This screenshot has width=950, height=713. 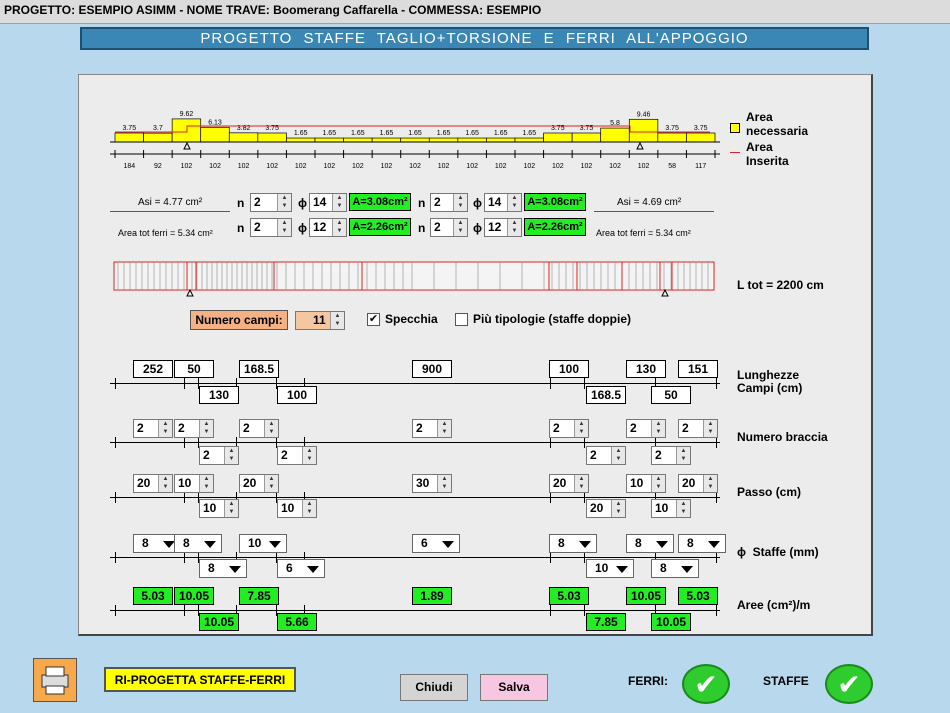 I want to click on staffe-top-1-dropdown: 8, so click(x=198, y=543).